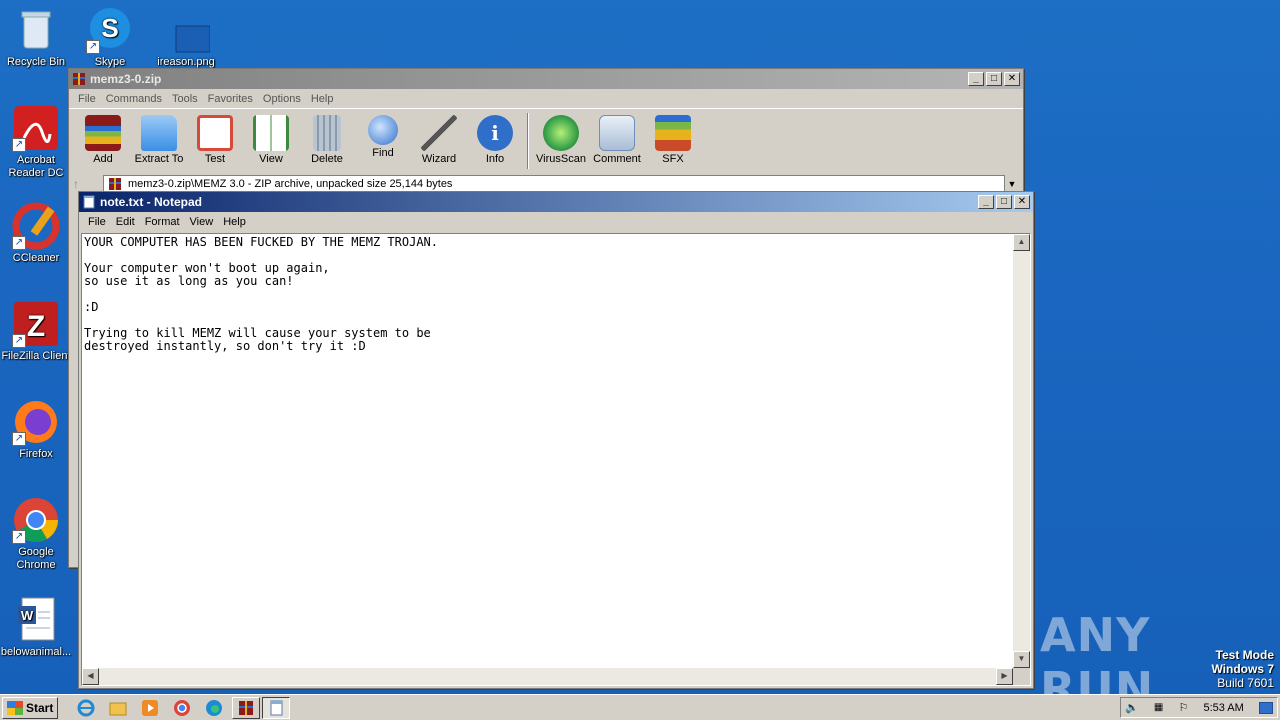 The image size is (1280, 720). What do you see at coordinates (79, 79) in the screenshot?
I see `winrar-app-icon` at bounding box center [79, 79].